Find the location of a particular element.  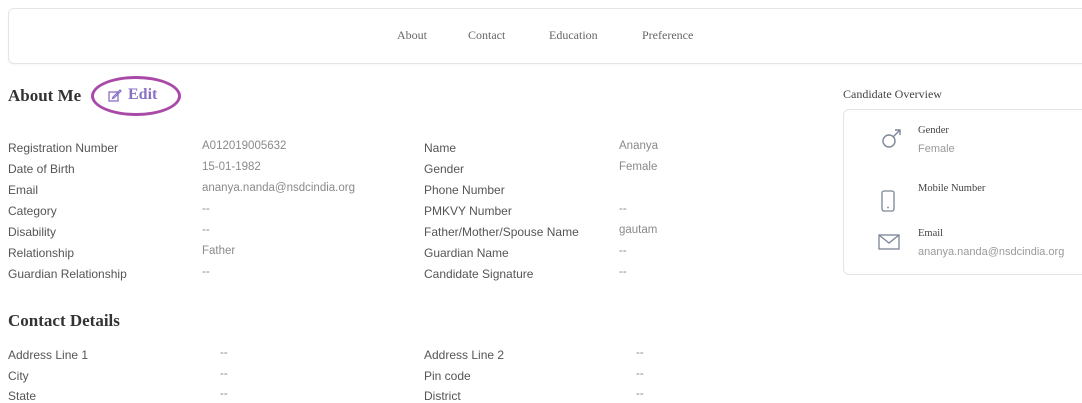

overview-email-label: Email is located at coordinates (931, 233).